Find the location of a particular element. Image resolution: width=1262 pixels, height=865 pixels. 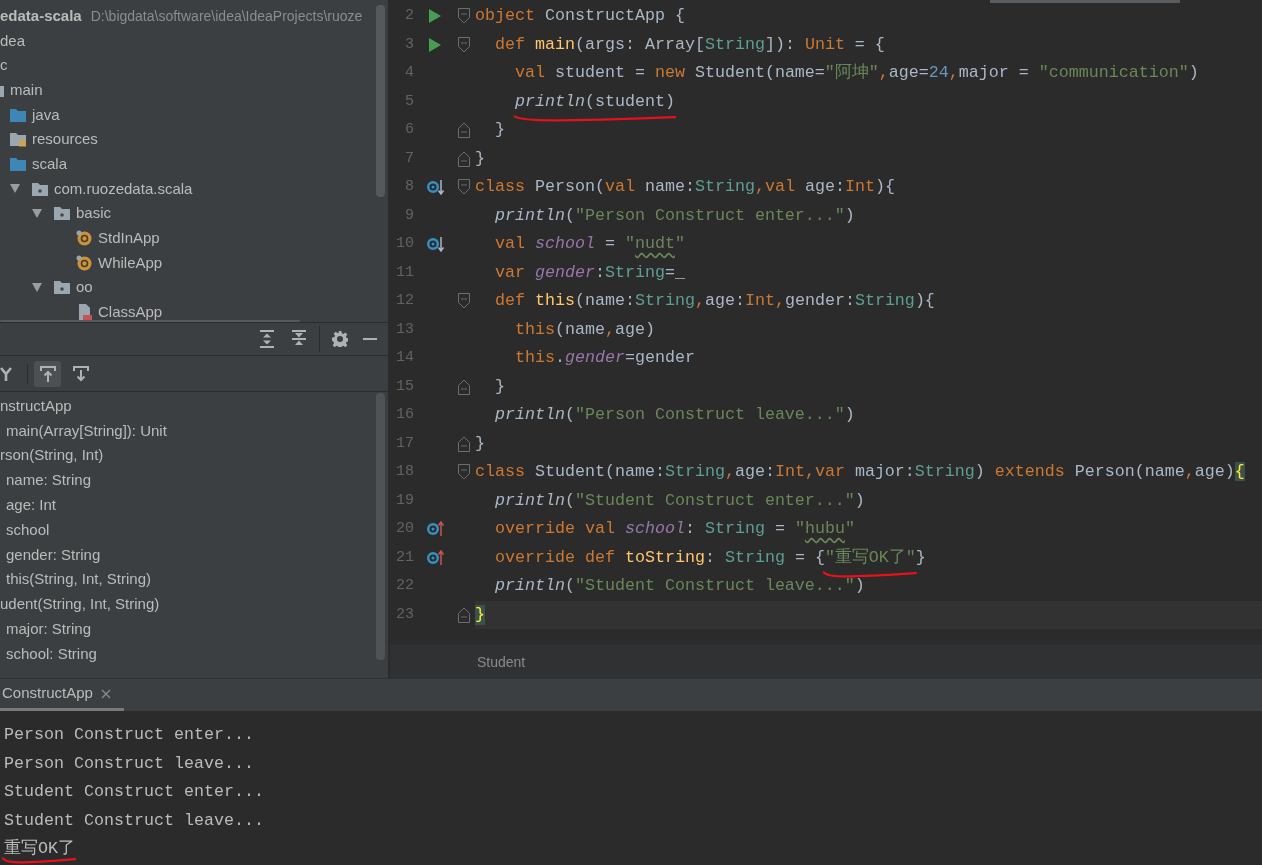

tree-item: oo is located at coordinates (84, 287).